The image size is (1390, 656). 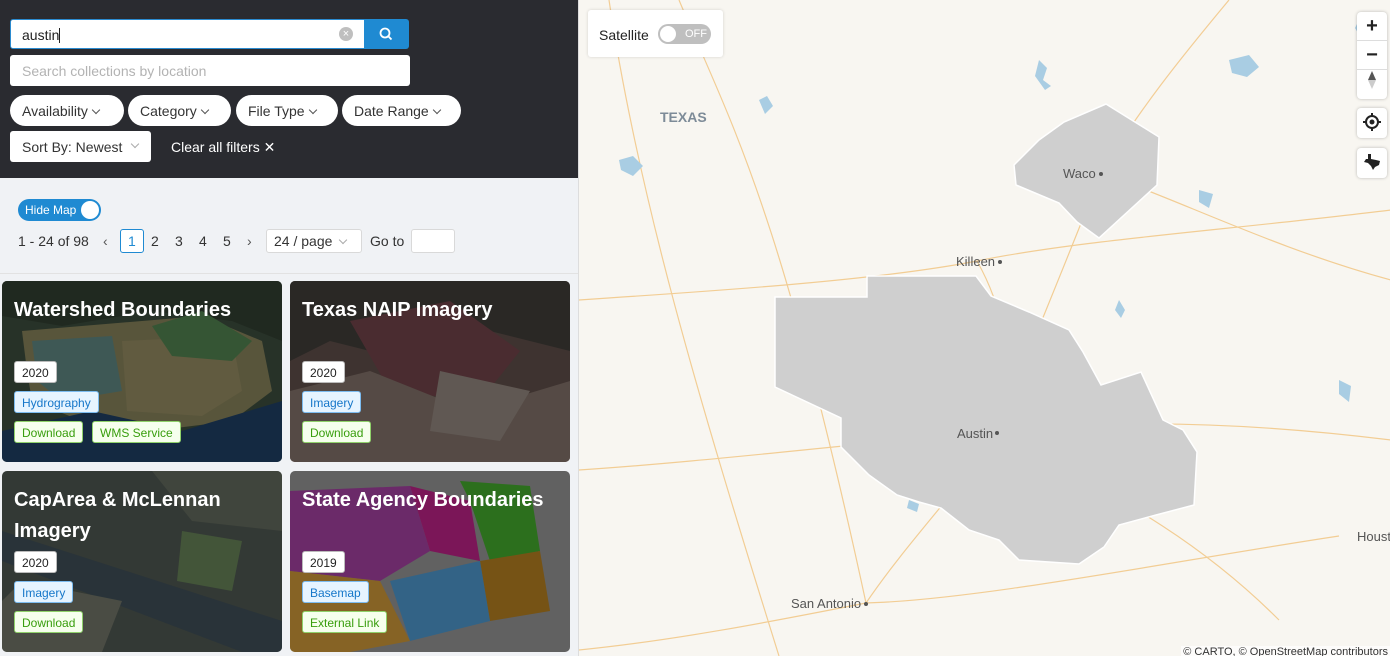 I want to click on locate-icon, so click(x=1372, y=122).